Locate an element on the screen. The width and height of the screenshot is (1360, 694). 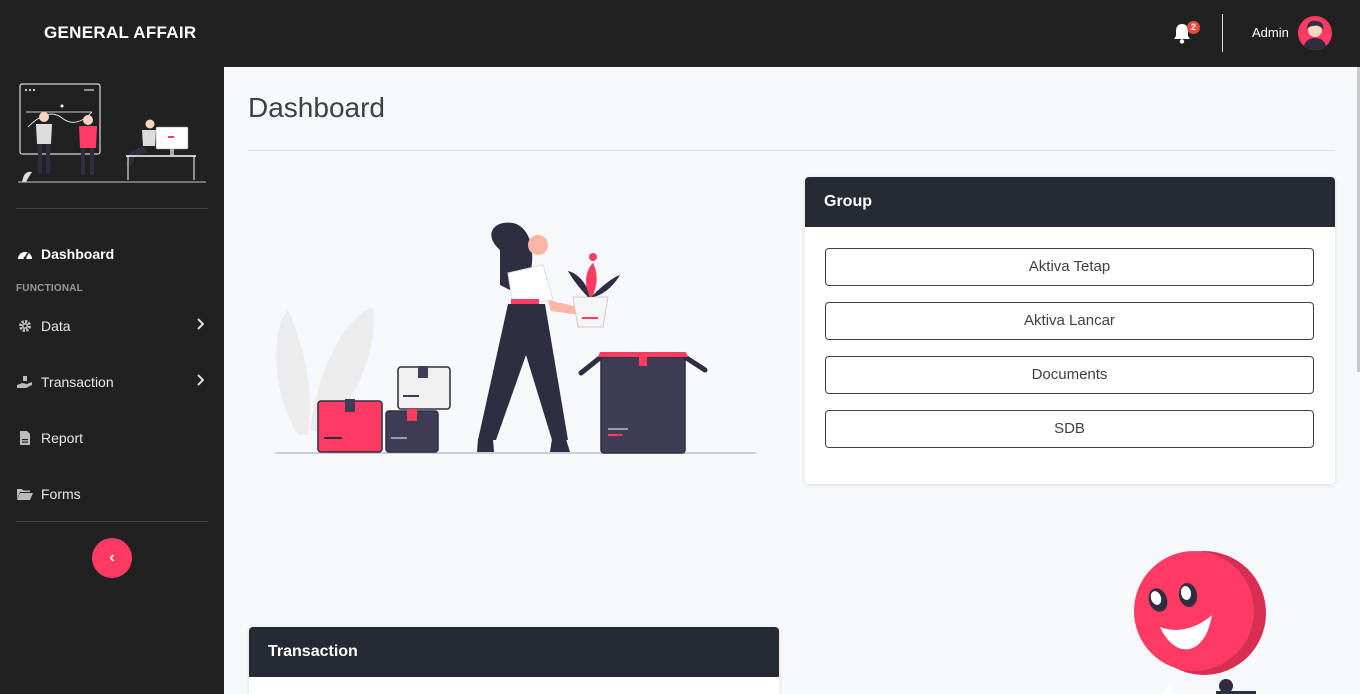
folder-open-icon is located at coordinates (25, 494).